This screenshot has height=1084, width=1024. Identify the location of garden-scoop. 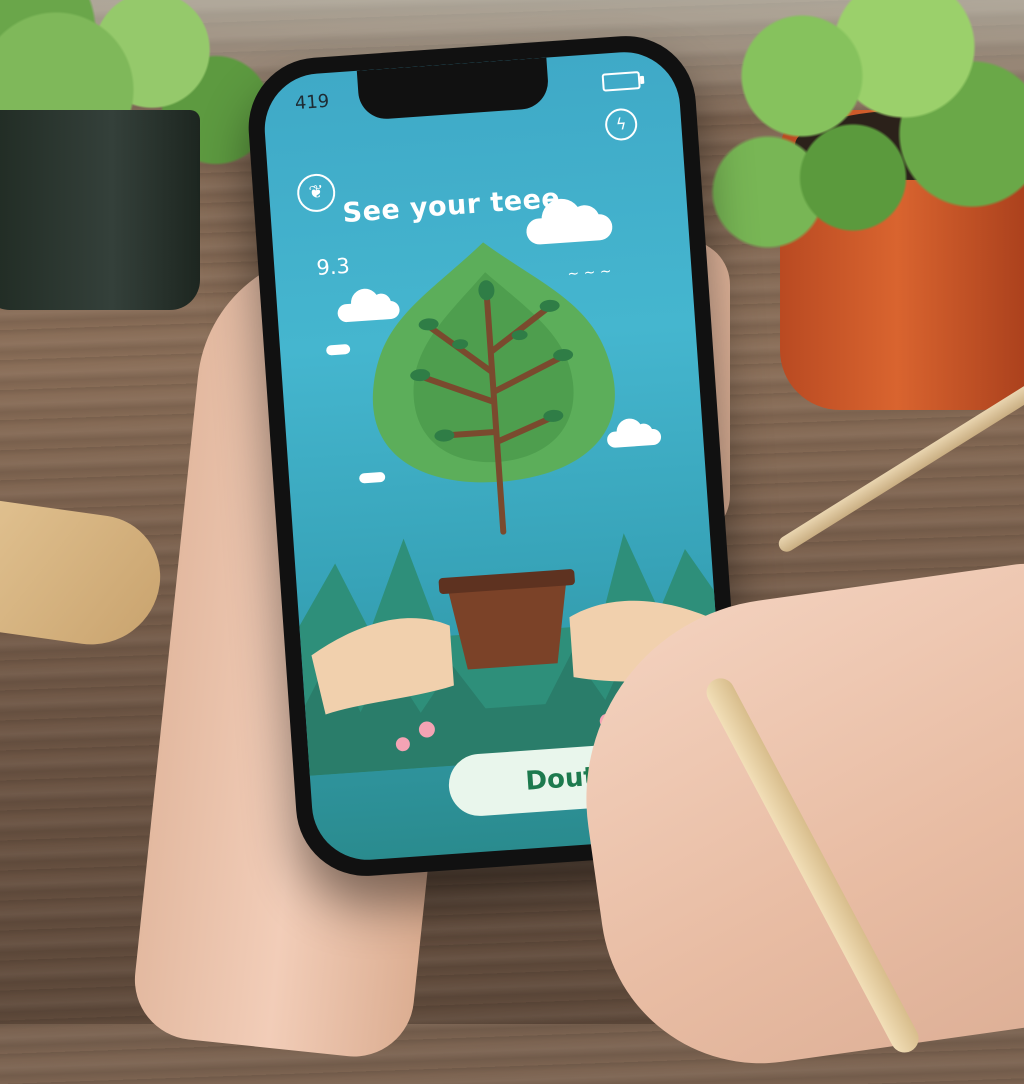
(84, 575).